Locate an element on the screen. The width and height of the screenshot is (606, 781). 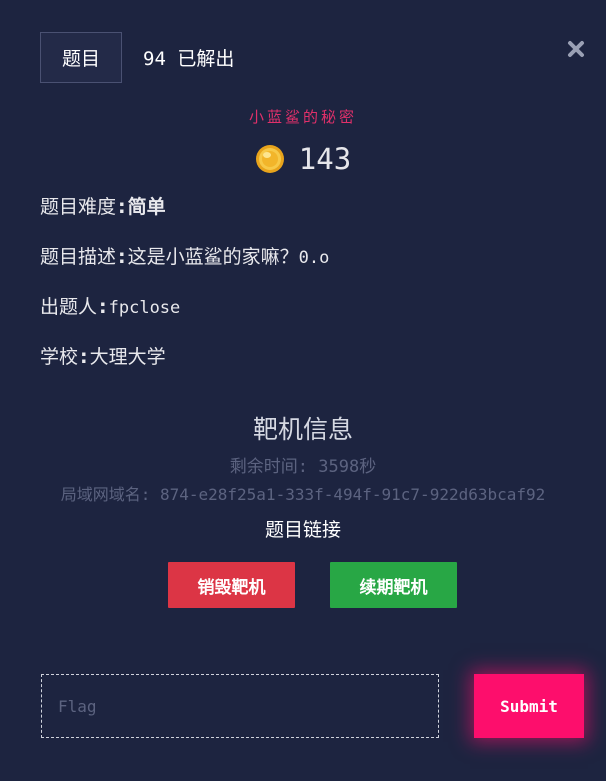
author-line: 出题人: fpclose is located at coordinates (110, 307).